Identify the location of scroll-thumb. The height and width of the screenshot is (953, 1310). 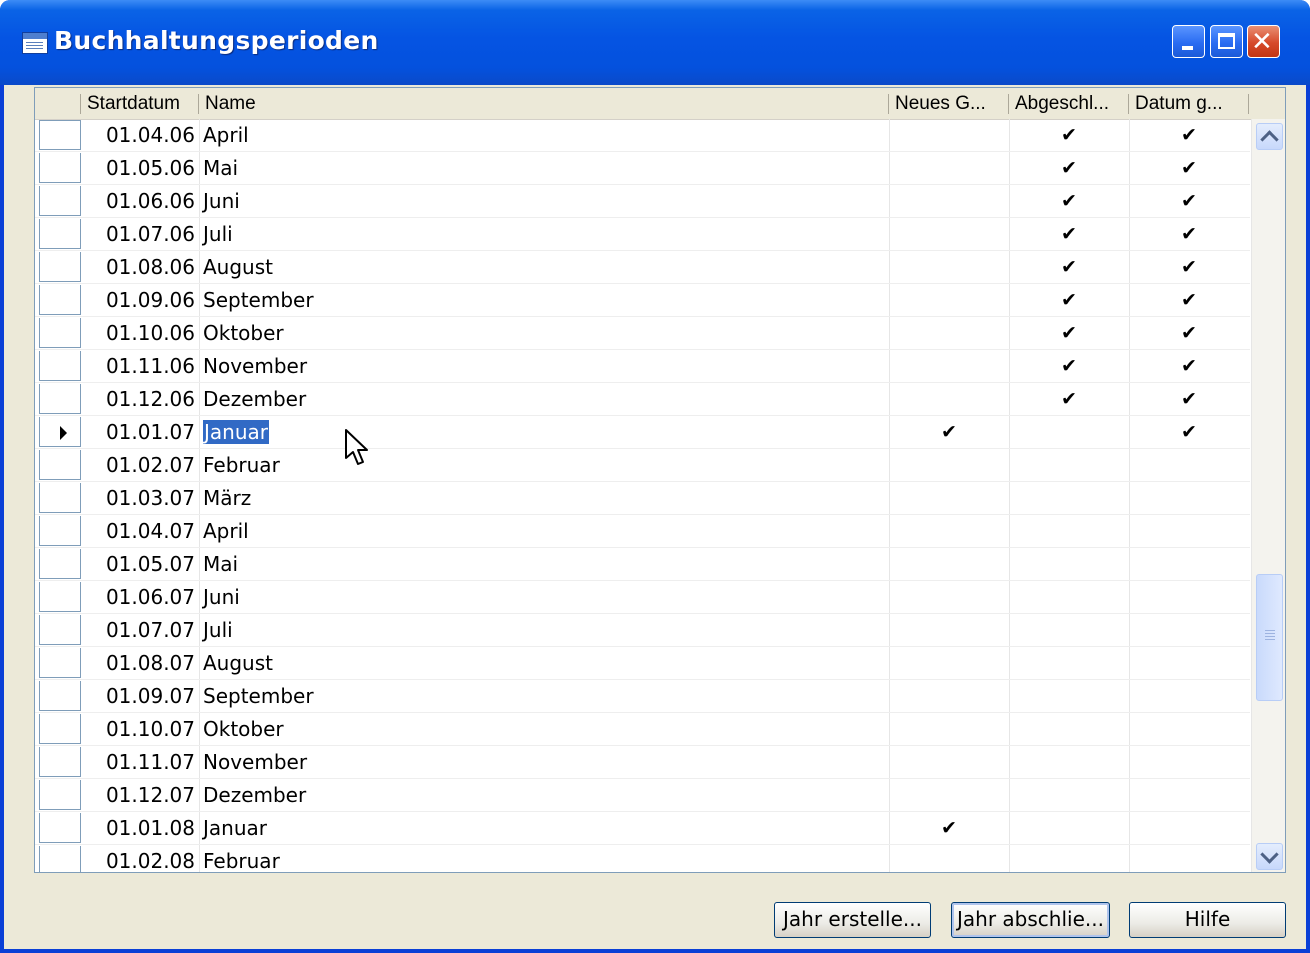
(1269, 637).